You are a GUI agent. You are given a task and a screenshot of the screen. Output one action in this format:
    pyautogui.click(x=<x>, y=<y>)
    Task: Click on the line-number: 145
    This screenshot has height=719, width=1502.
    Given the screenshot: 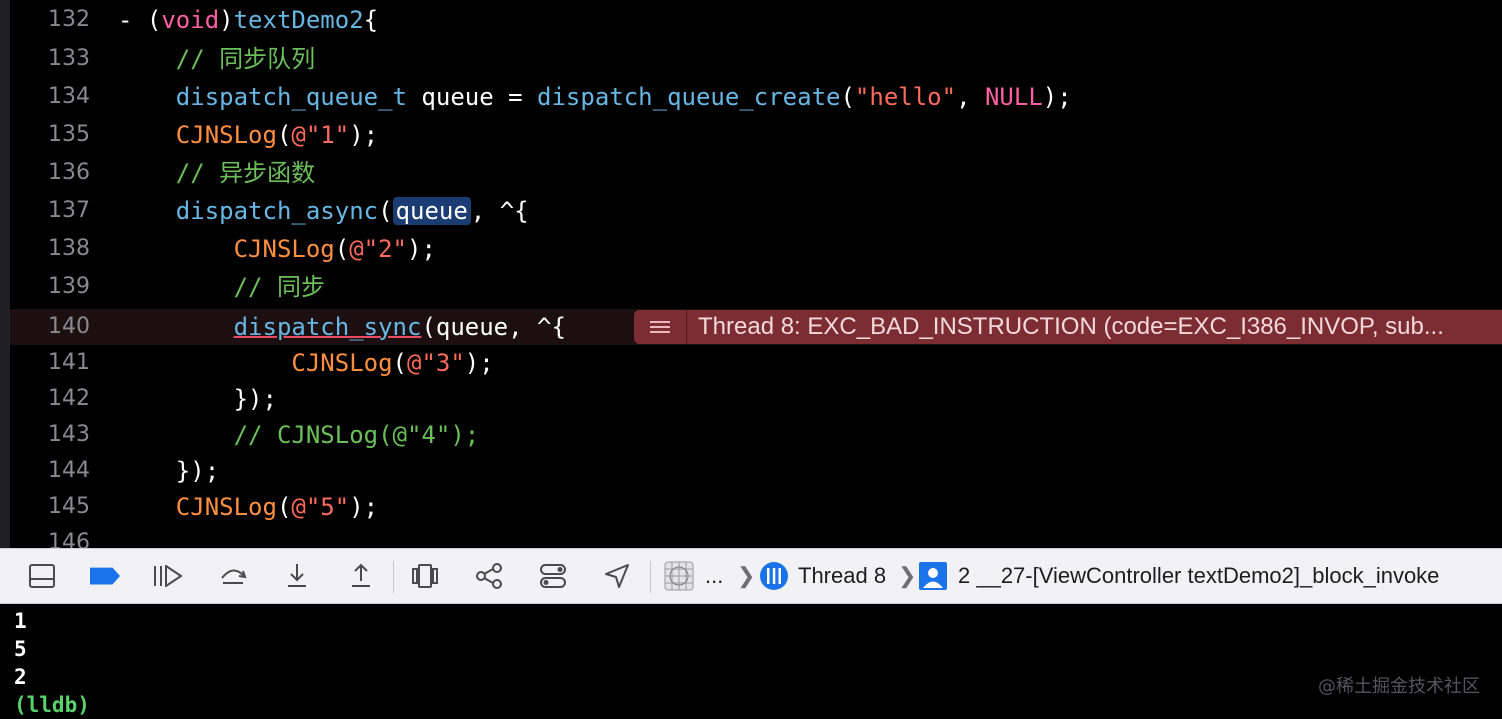 What is the action you would take?
    pyautogui.click(x=50, y=507)
    